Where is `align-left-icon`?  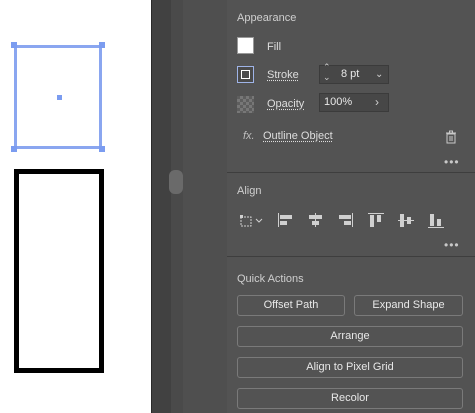
align-left-icon is located at coordinates (286, 220).